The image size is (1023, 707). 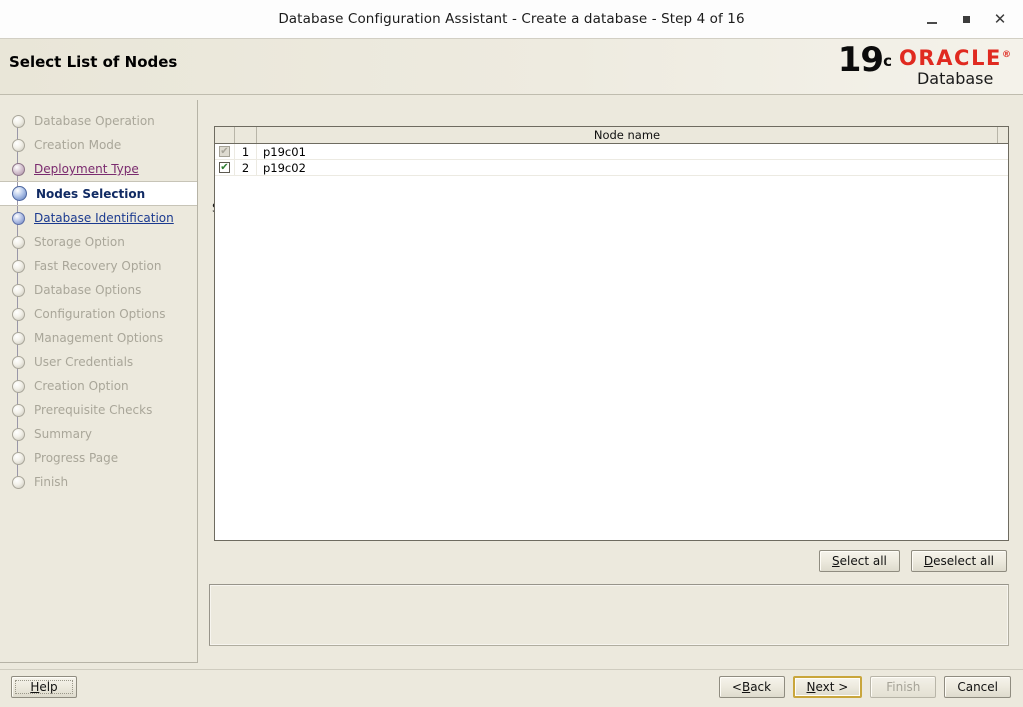 What do you see at coordinates (863, 561) in the screenshot?
I see `select-all-label: elect all` at bounding box center [863, 561].